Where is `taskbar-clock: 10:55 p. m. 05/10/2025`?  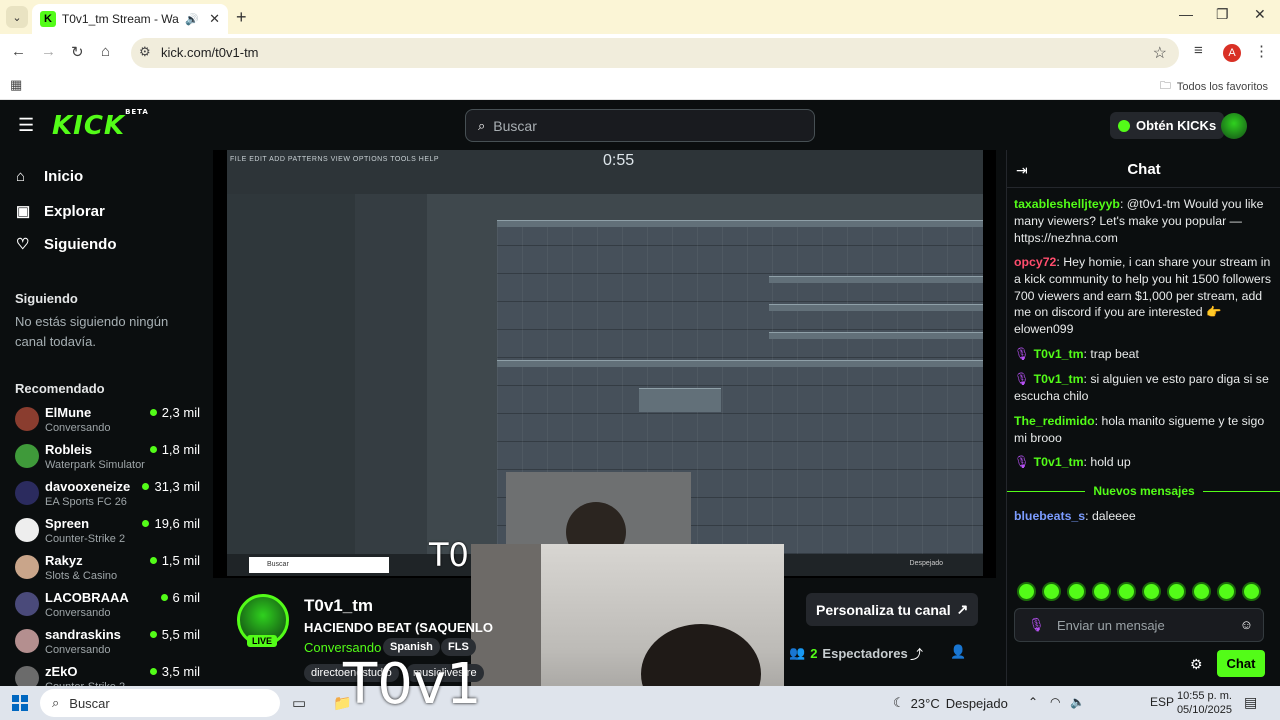 taskbar-clock: 10:55 p. m. 05/10/2025 is located at coordinates (1204, 703).